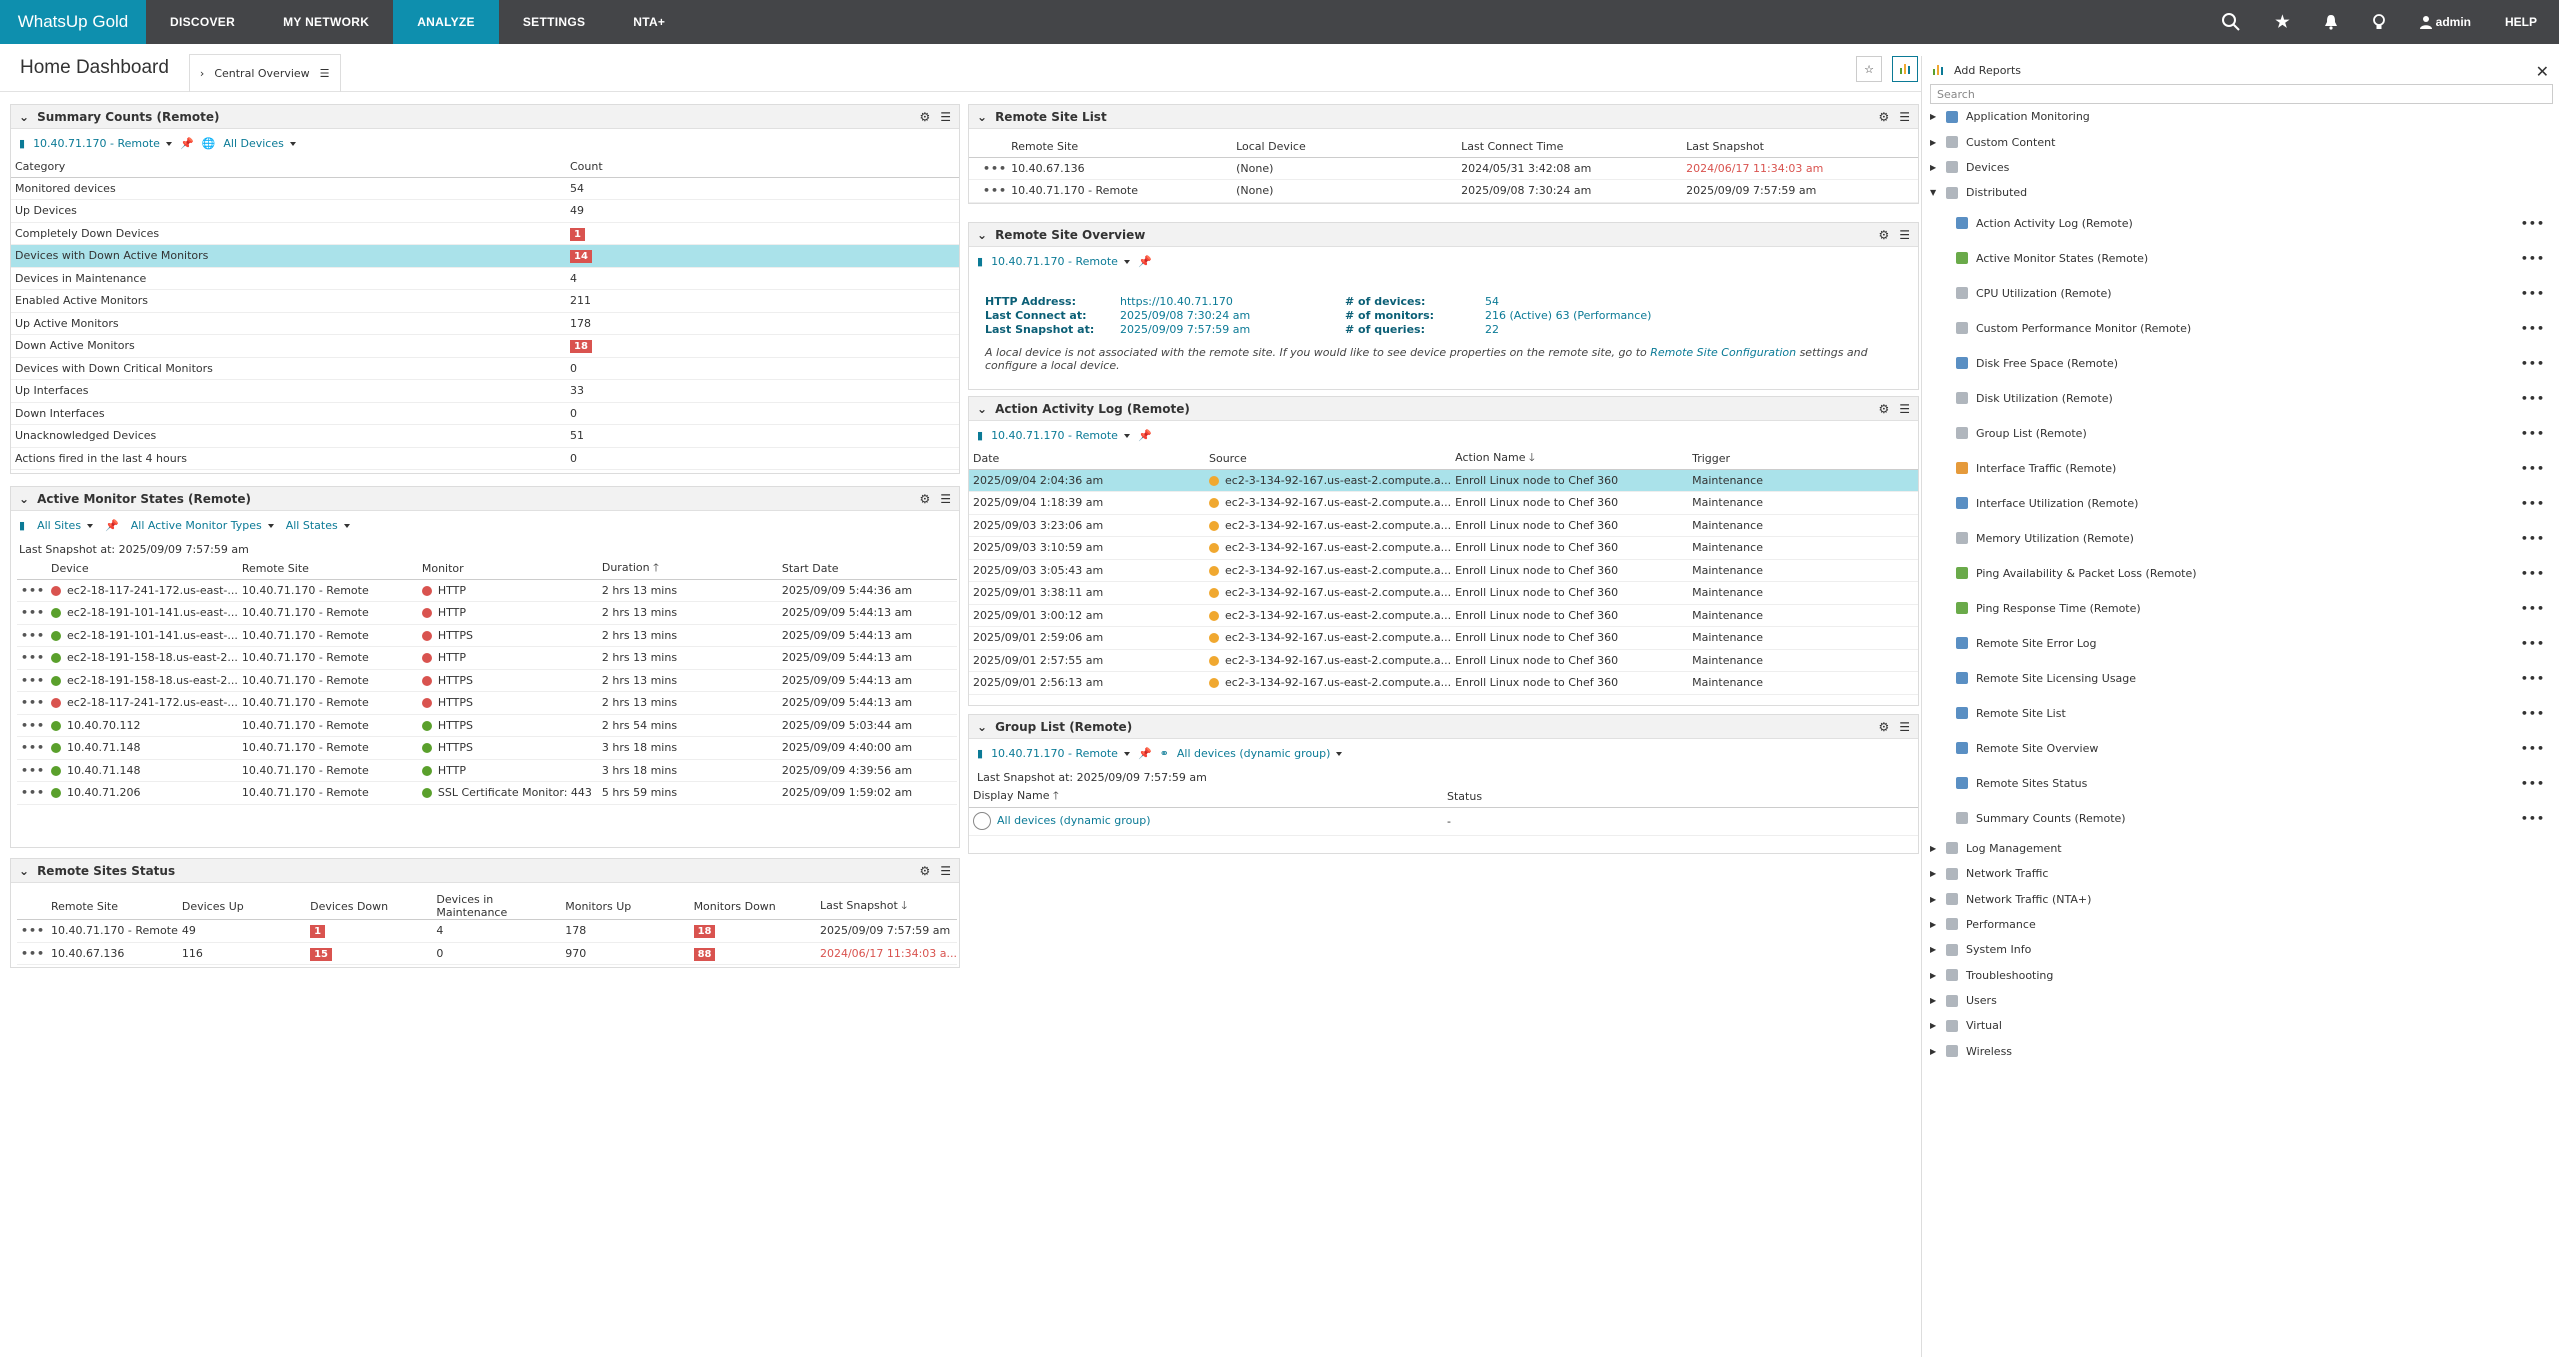  I want to click on table-row: Down Interfaces 0, so click(485, 413).